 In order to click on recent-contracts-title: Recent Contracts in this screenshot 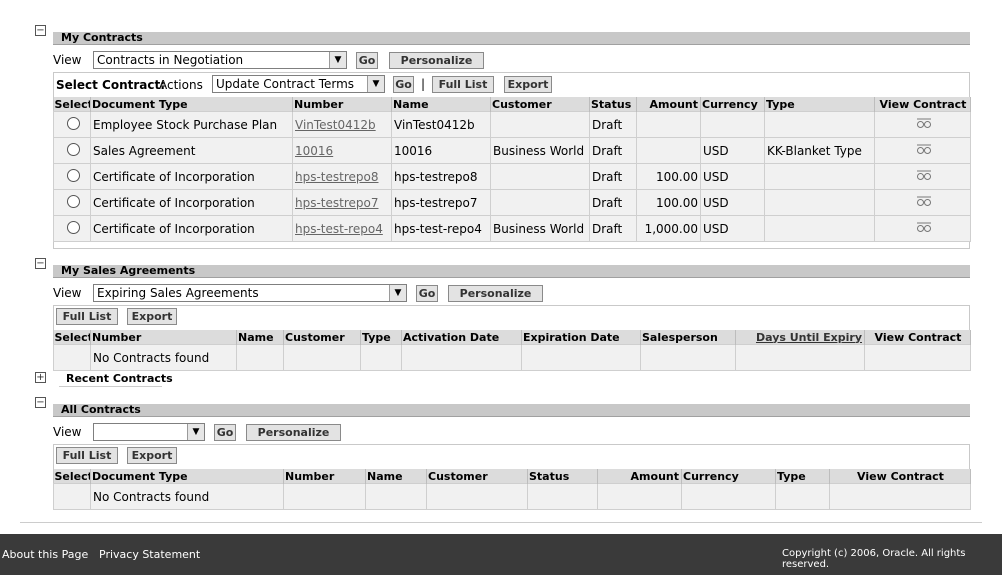, I will do `click(119, 378)`.